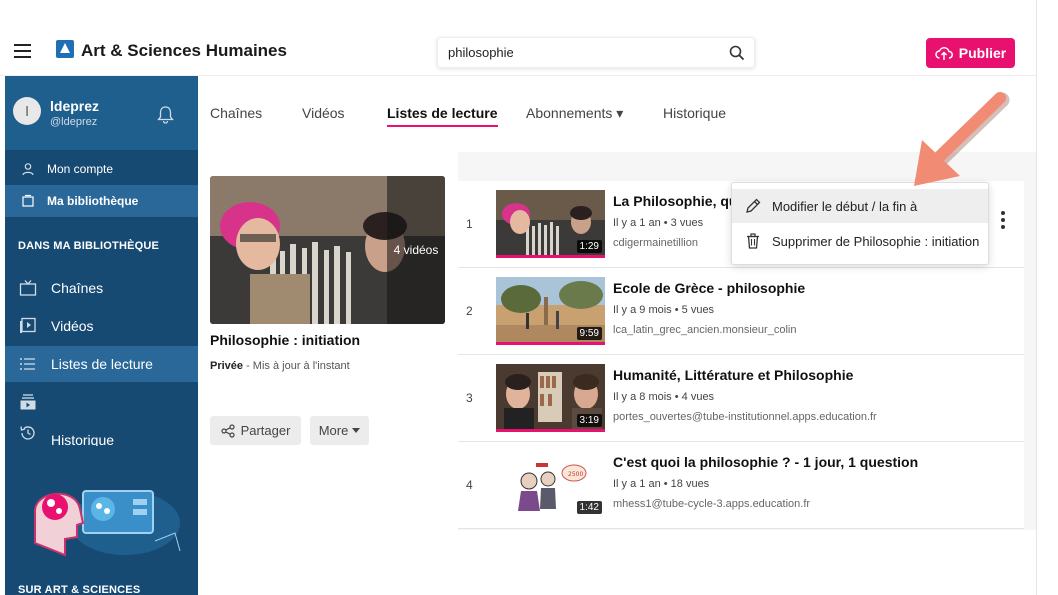  Describe the element at coordinates (737, 53) in the screenshot. I see `search-icon` at that location.